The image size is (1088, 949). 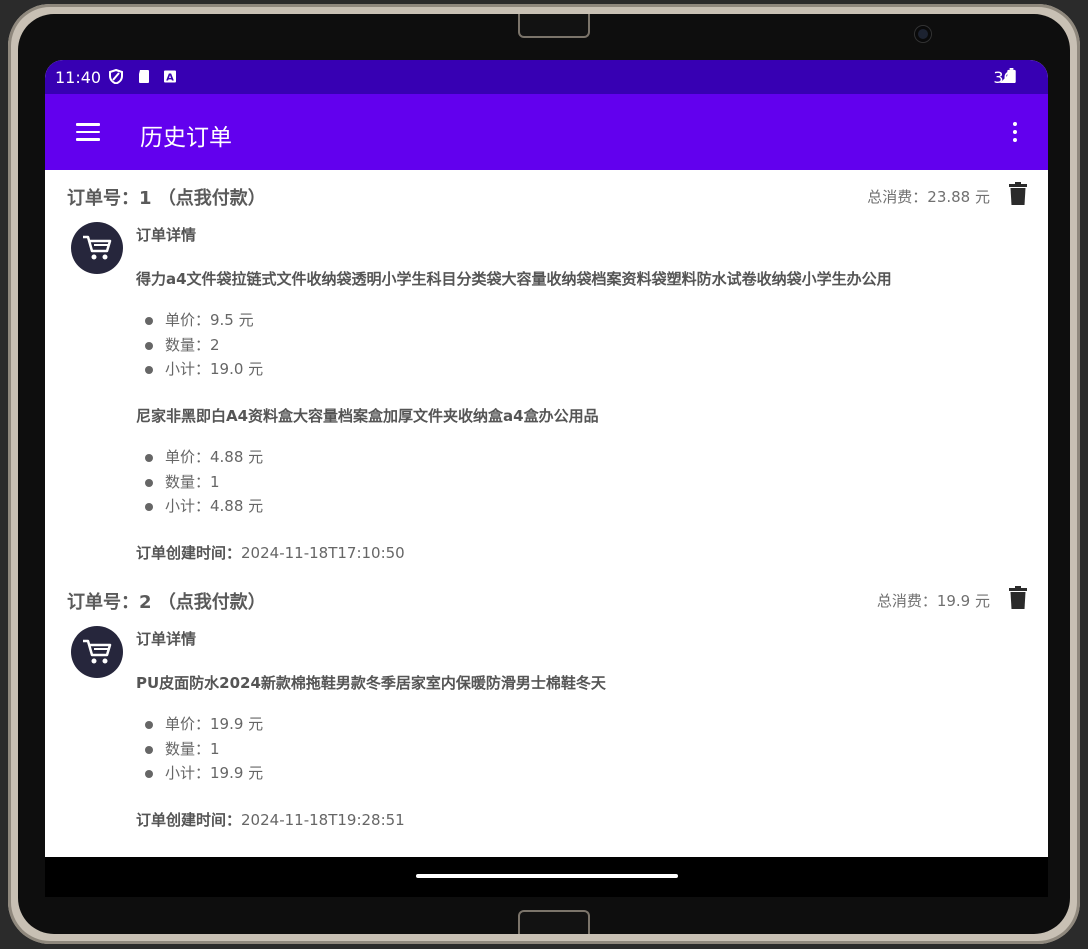 What do you see at coordinates (116, 76) in the screenshot?
I see `shield-icon` at bounding box center [116, 76].